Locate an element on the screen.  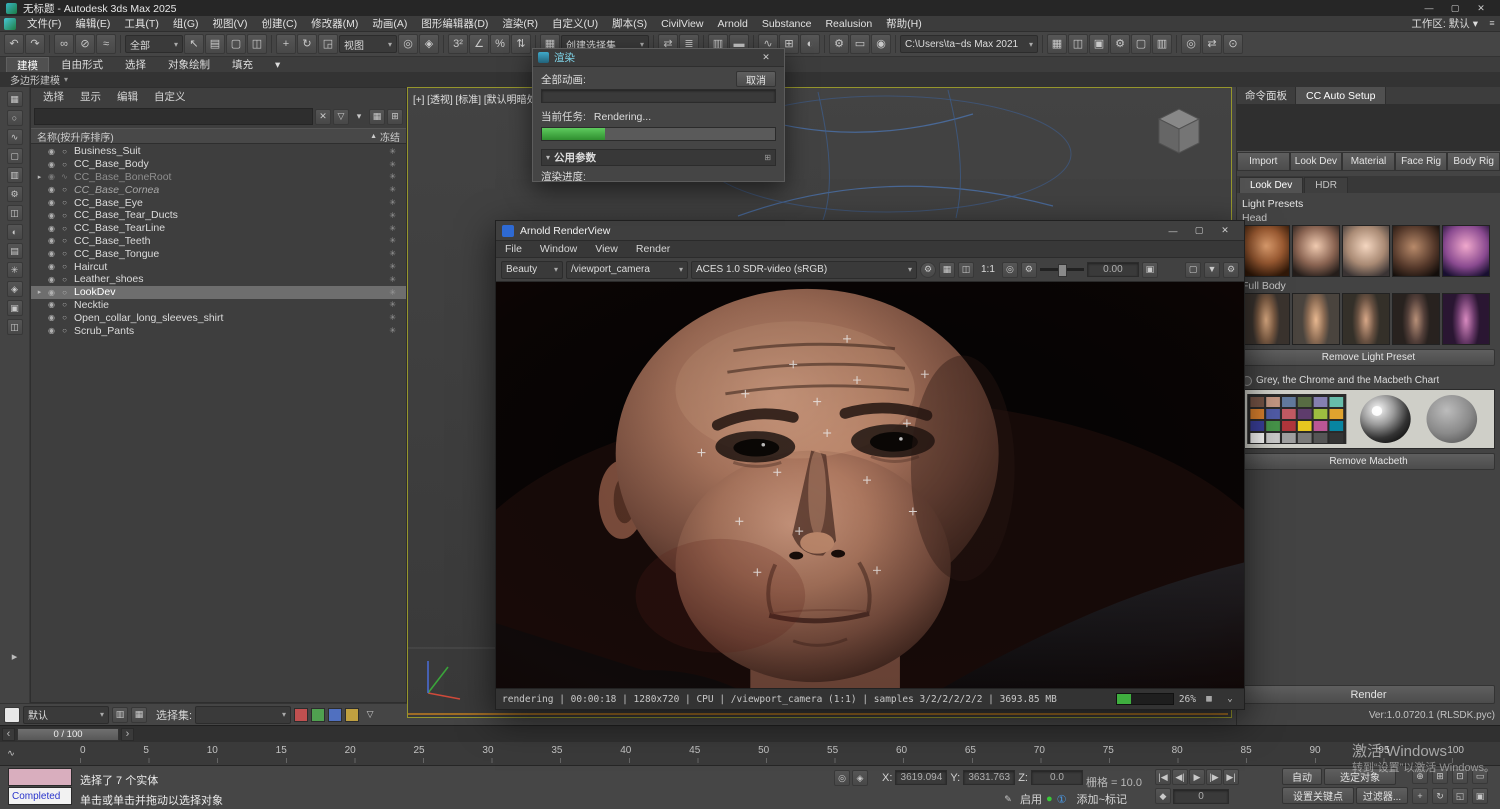
explorer-menu-customize: 自定义 is located at coordinates (170, 96).